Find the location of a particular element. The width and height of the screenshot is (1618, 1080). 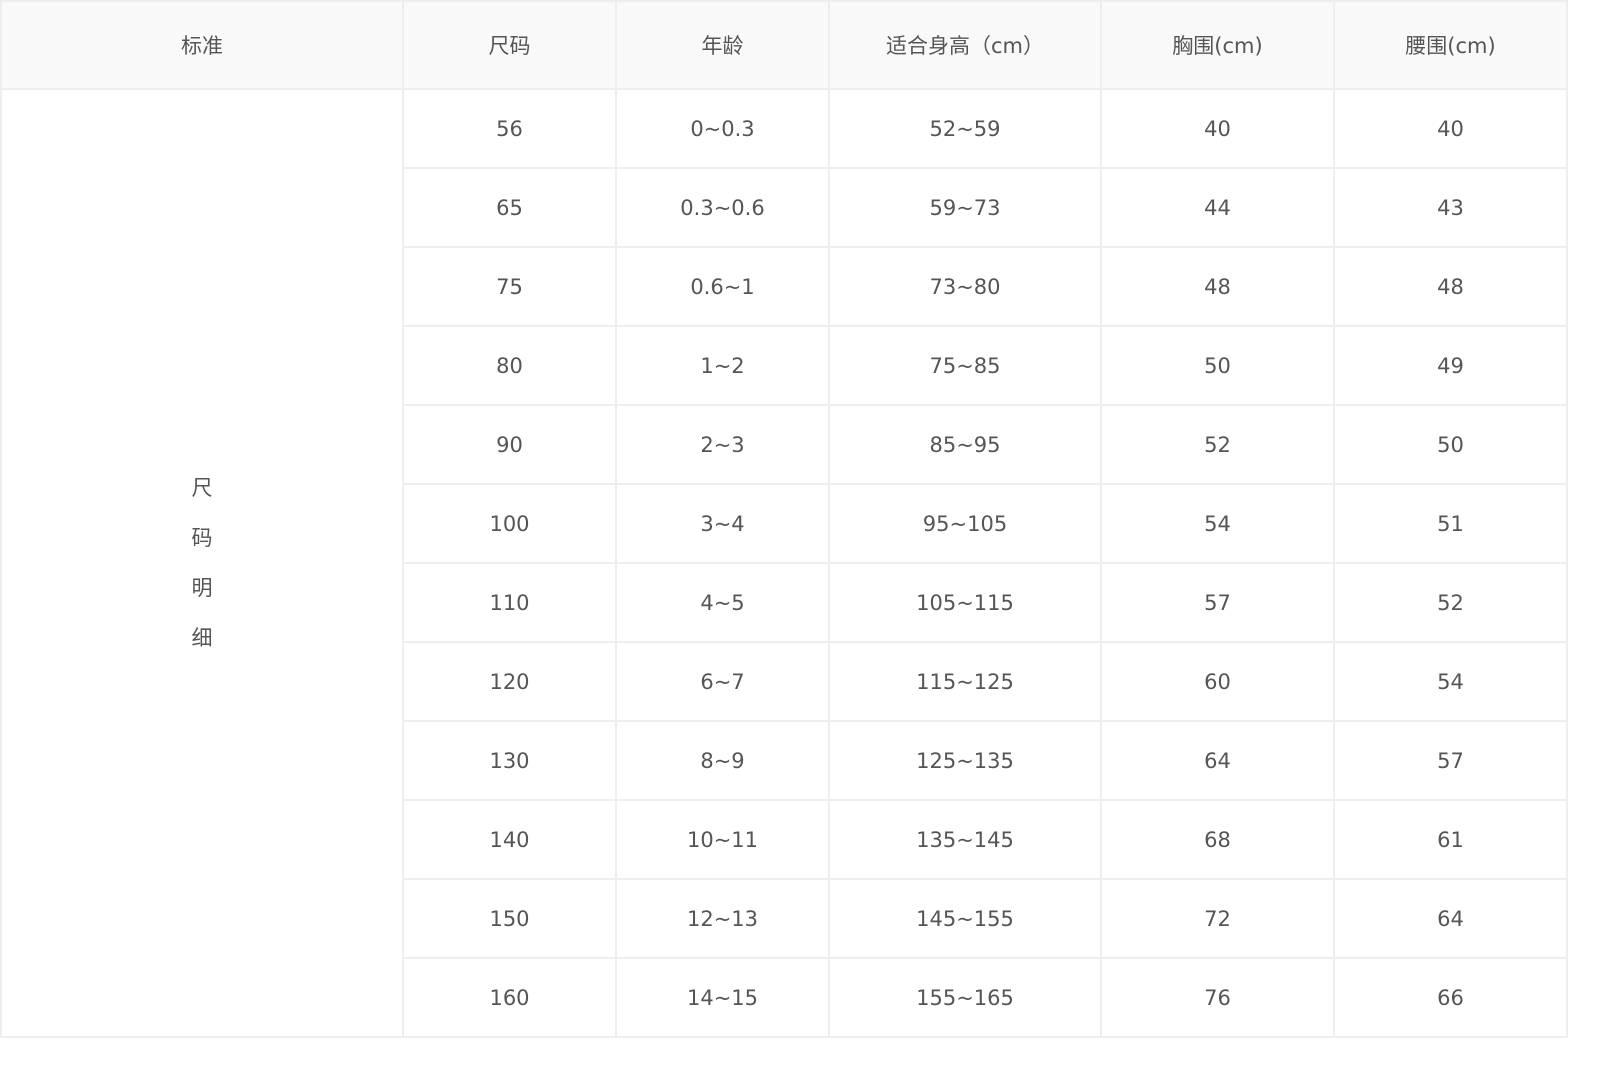

size-details-char: 码 is located at coordinates (202, 538).